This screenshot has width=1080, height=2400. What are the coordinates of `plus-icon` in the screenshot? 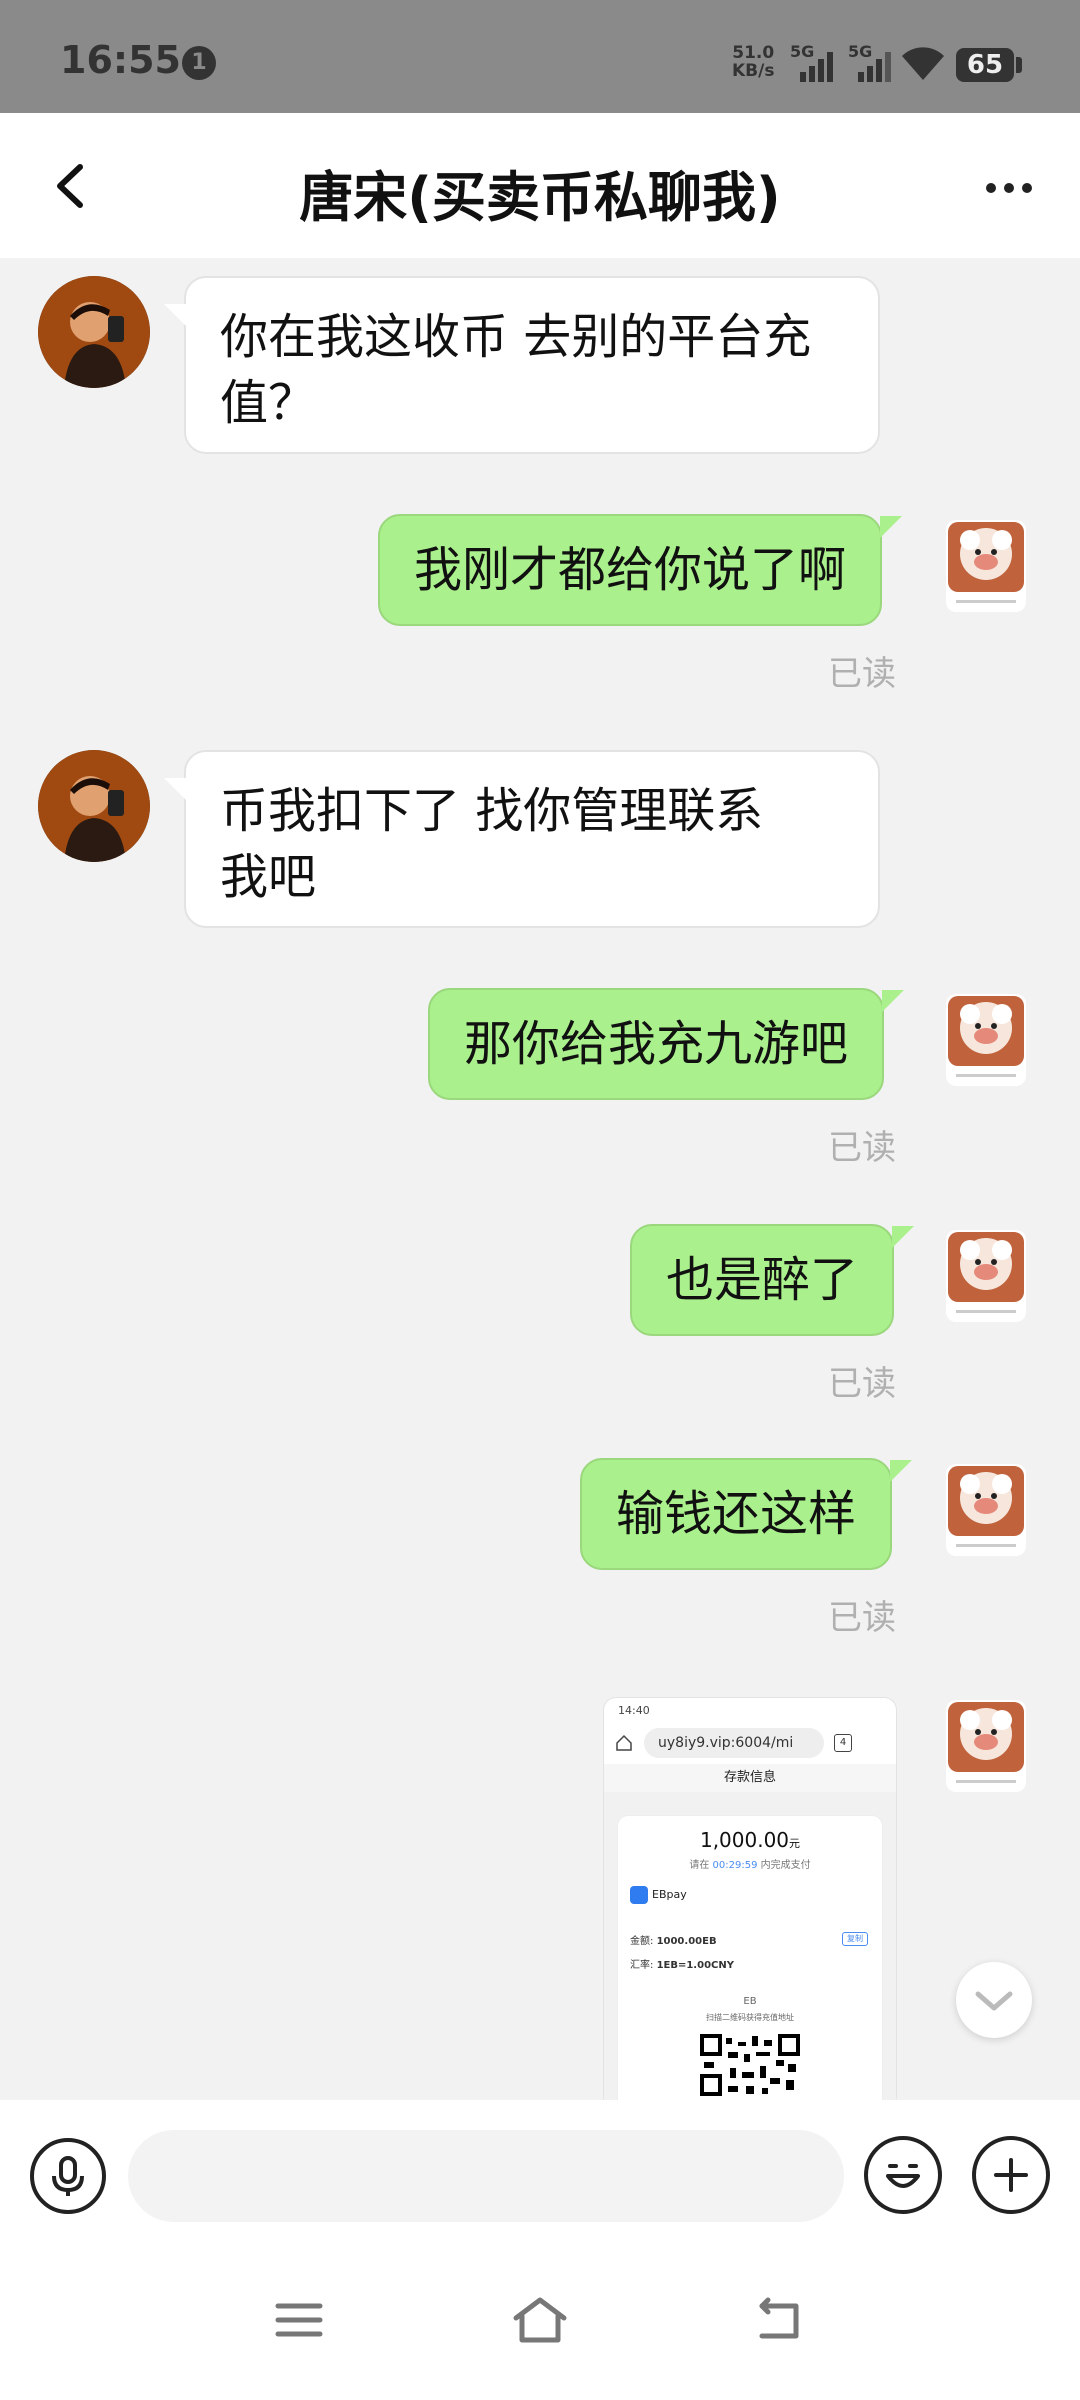 It's located at (1011, 2175).